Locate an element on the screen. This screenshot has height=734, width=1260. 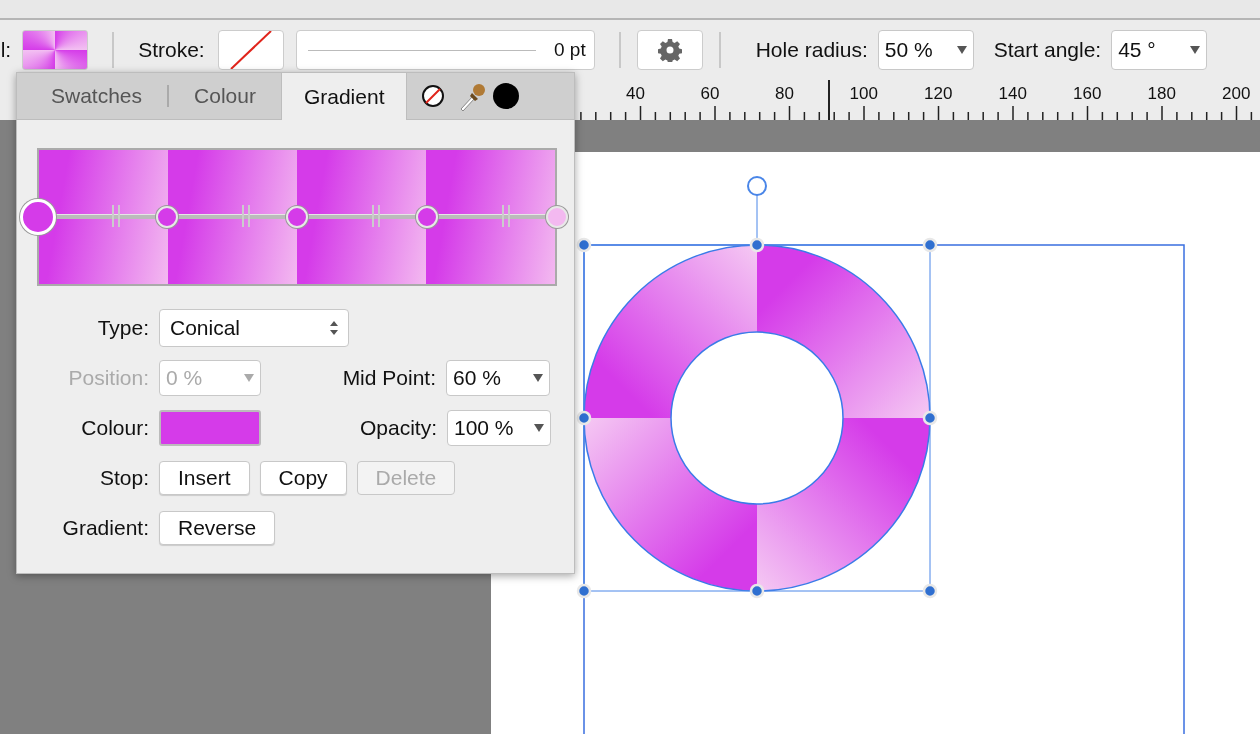
panel-tab: Swatches is located at coordinates (92, 96).